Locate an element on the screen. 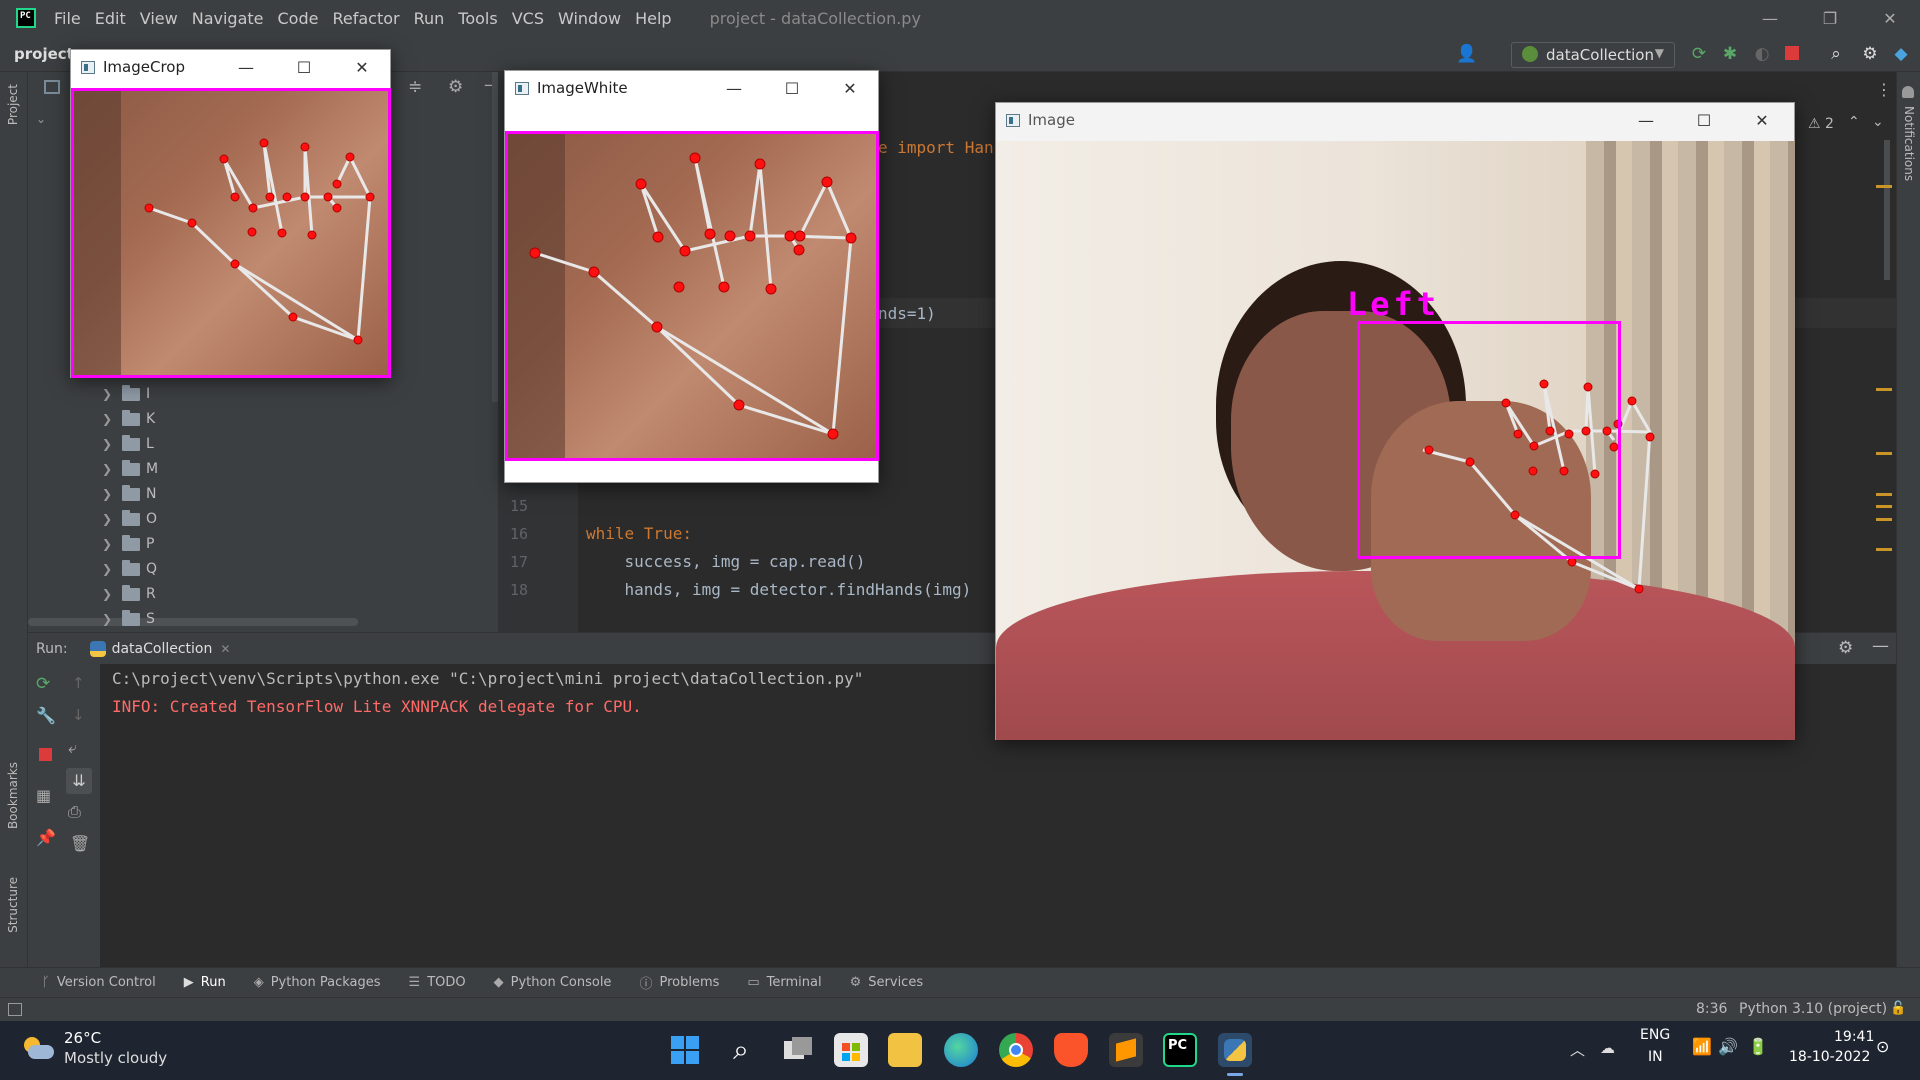 This screenshot has width=1920, height=1080. menu-vcs: VCS is located at coordinates (528, 18).